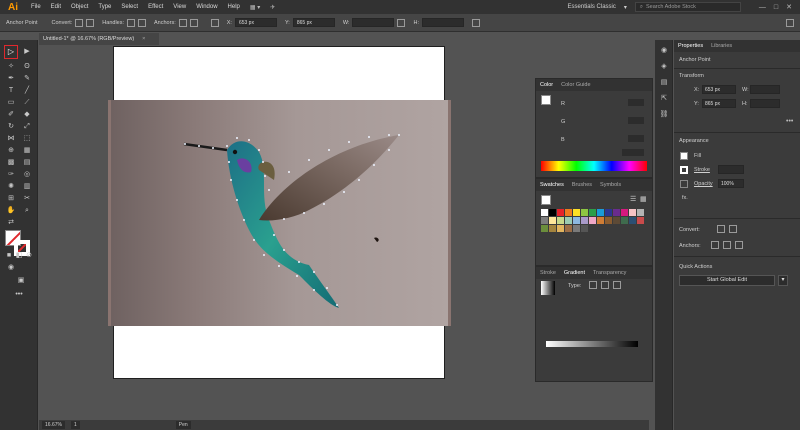 Image resolution: width=800 pixels, height=430 pixels. What do you see at coordinates (721, 229) in the screenshot?
I see `prop-convert-corner-icon` at bounding box center [721, 229].